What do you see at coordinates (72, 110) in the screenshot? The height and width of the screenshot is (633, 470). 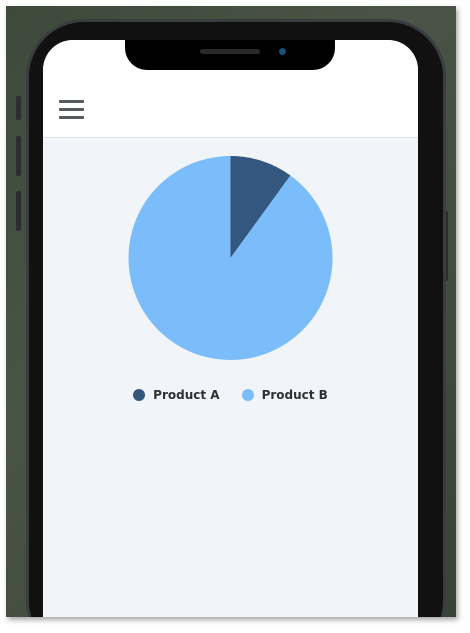 I see `hamburger-menu-icon` at bounding box center [72, 110].